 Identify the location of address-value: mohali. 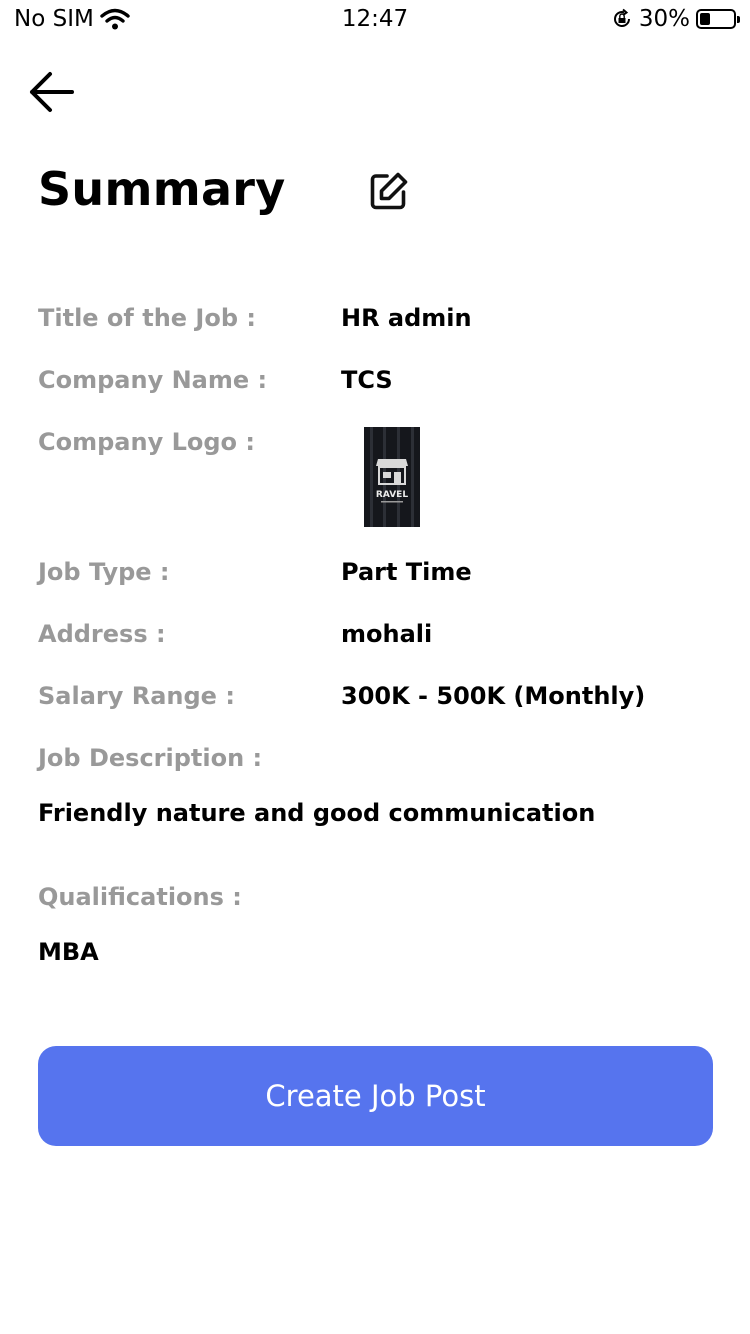
(387, 634).